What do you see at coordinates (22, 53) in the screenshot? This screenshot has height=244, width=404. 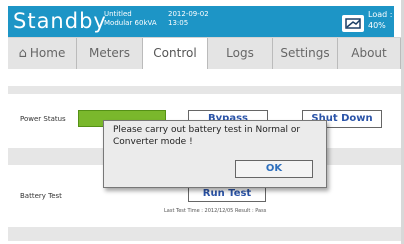 I see `home-icon: ⌂` at bounding box center [22, 53].